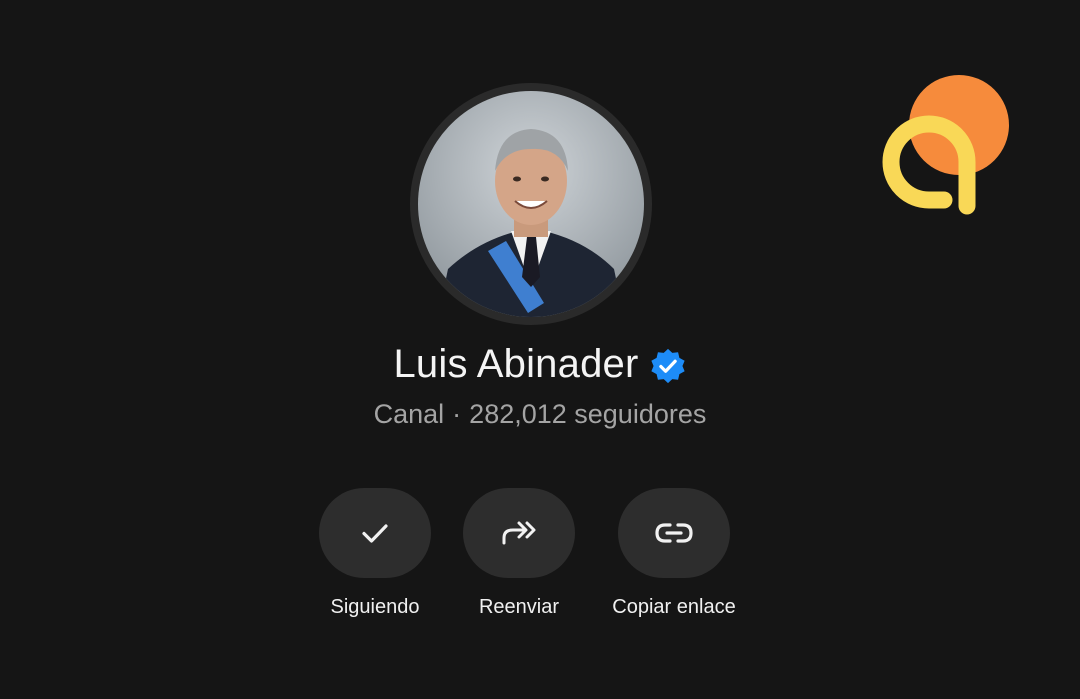 This screenshot has width=1080, height=699. I want to click on forward-action: Reenviar, so click(519, 553).